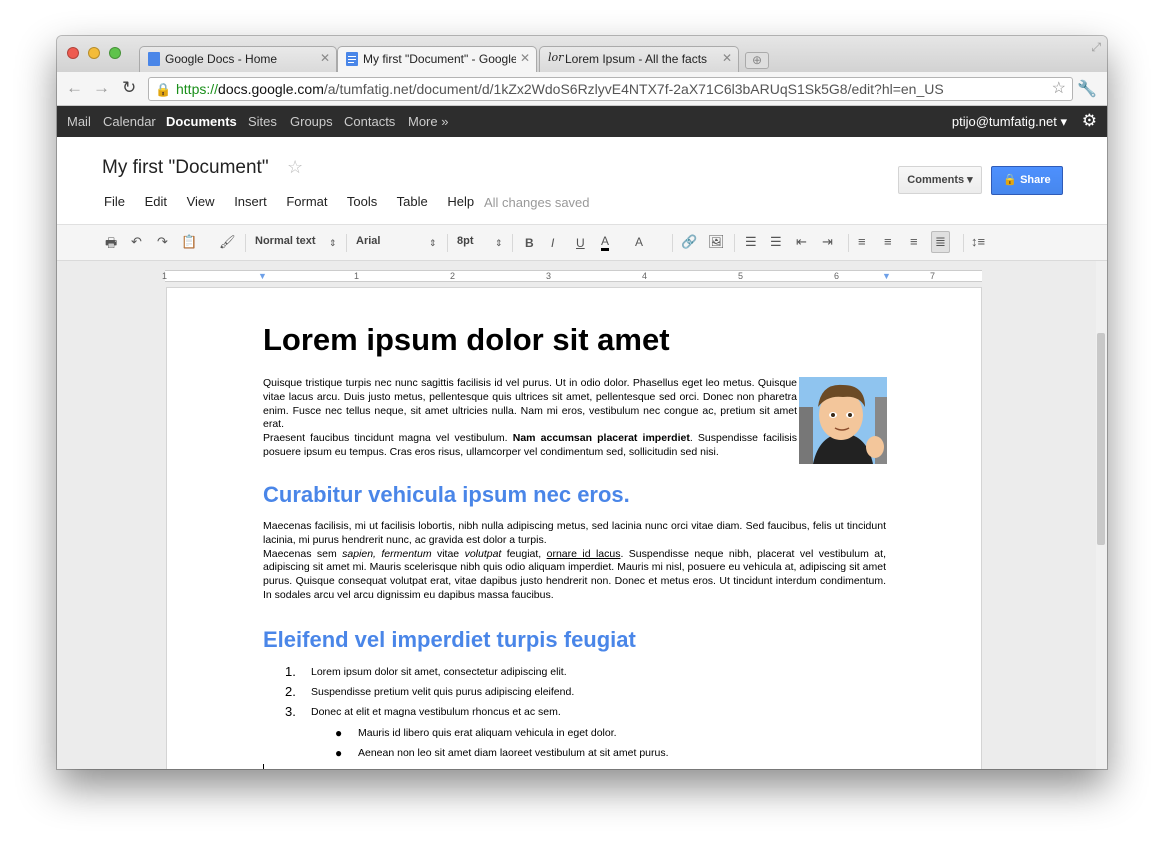 The image size is (1164, 848). Describe the element at coordinates (460, 201) in the screenshot. I see `menu-help: Help` at that location.